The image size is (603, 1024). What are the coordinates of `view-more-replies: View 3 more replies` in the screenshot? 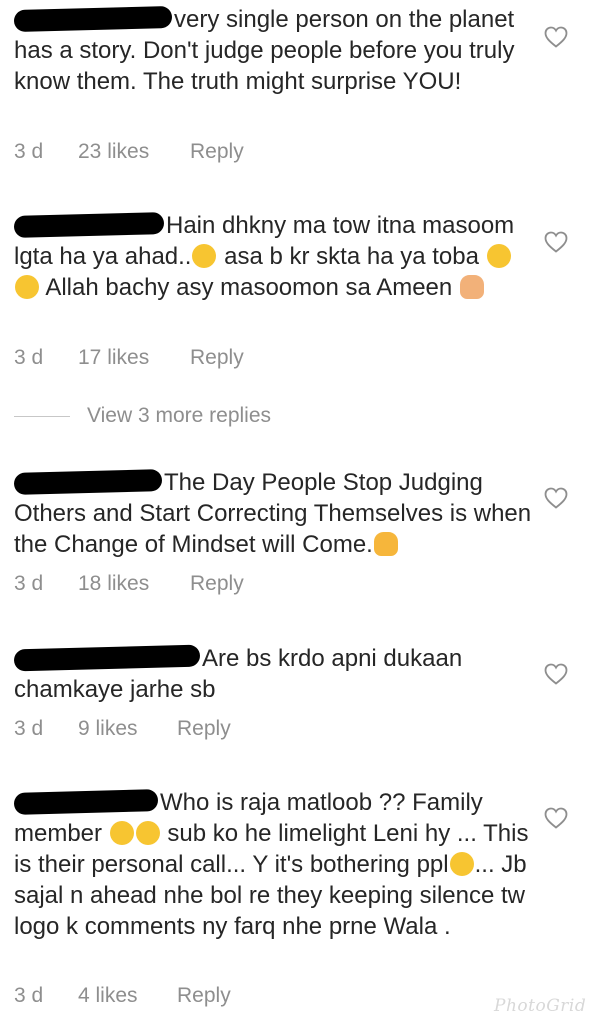 It's located at (142, 416).